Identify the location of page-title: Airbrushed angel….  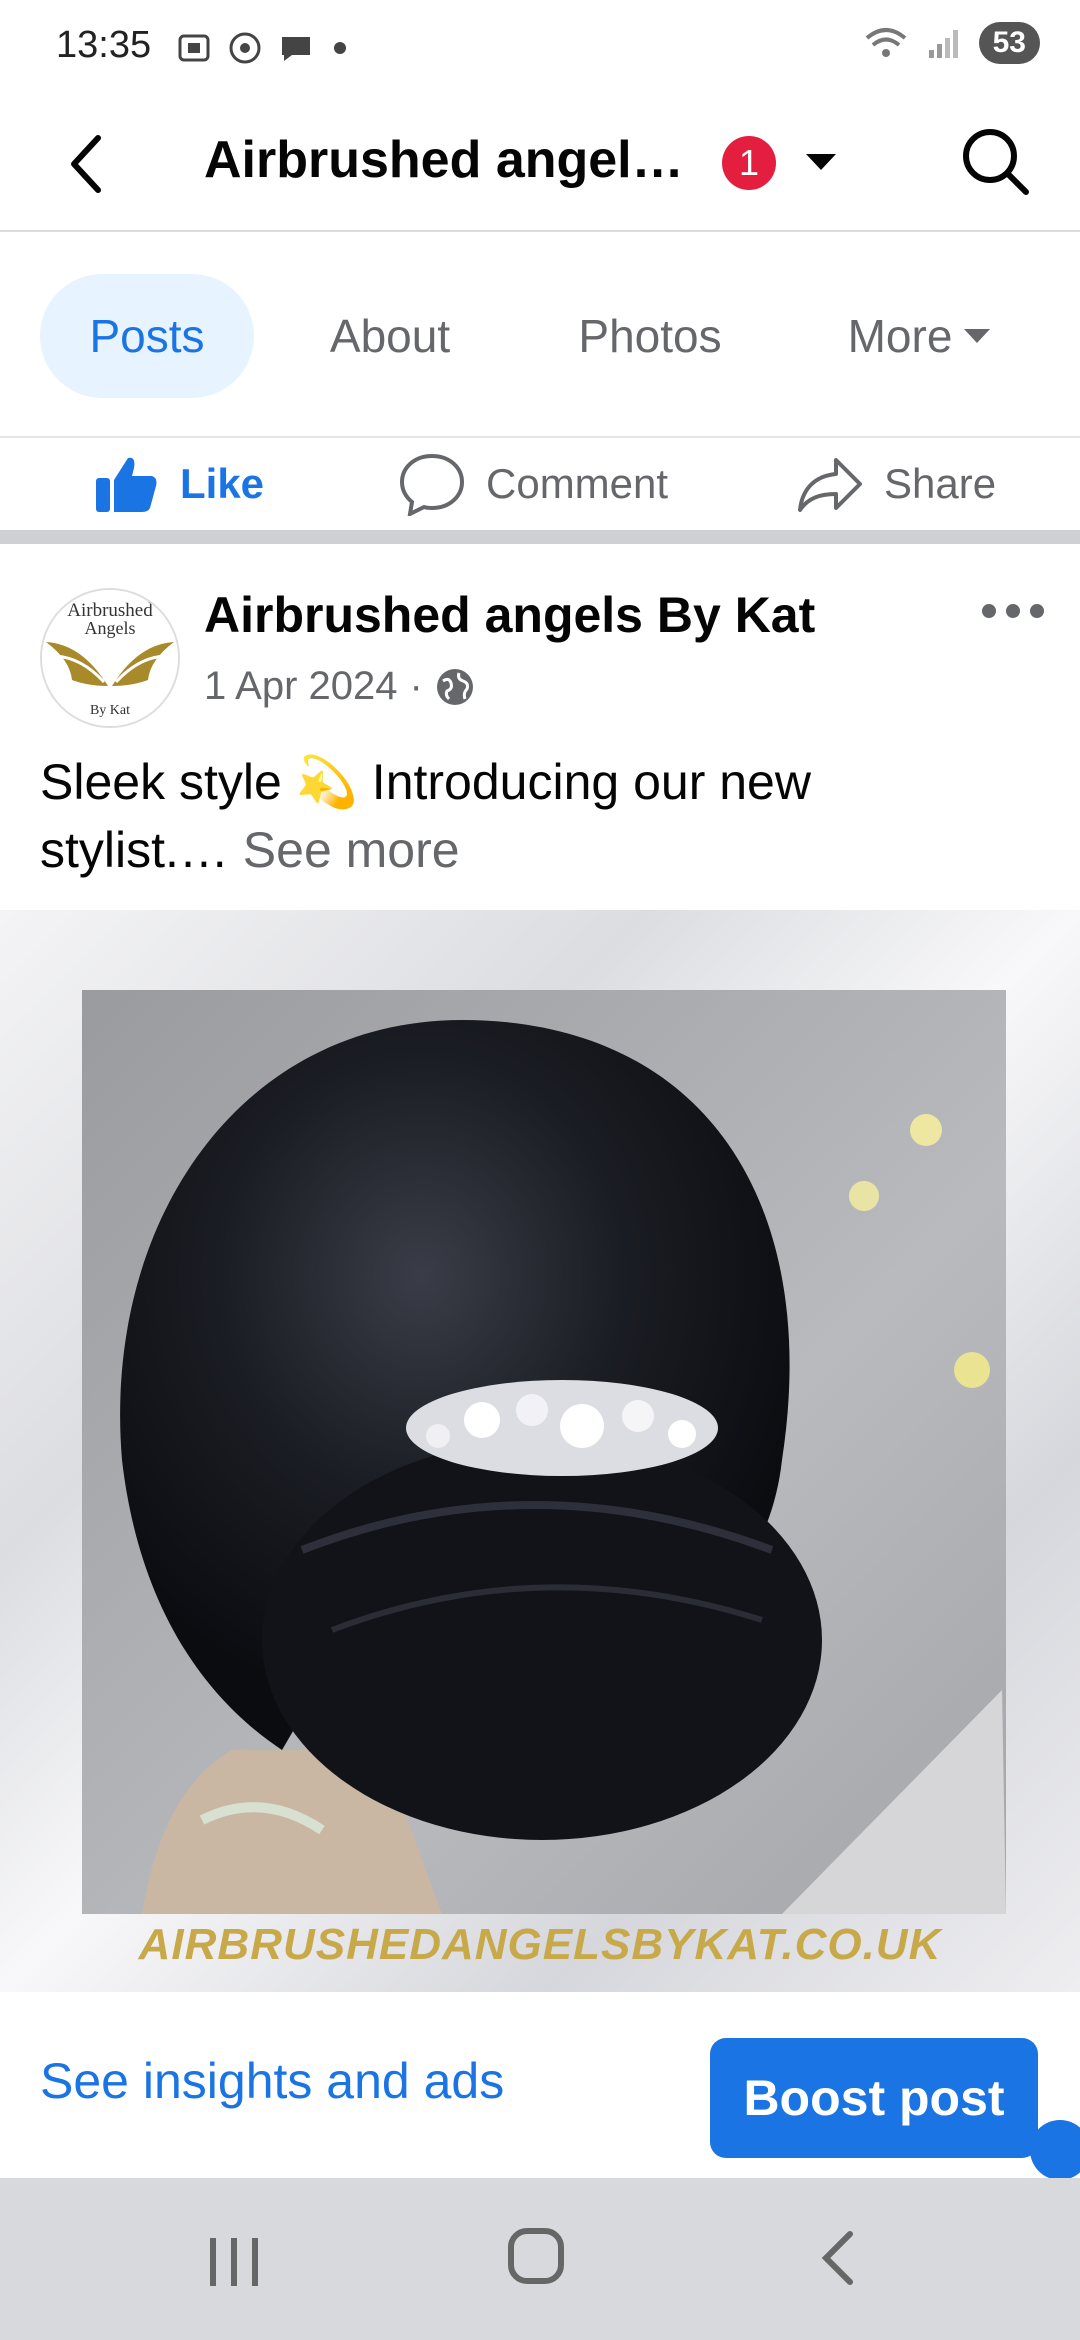
(444, 160).